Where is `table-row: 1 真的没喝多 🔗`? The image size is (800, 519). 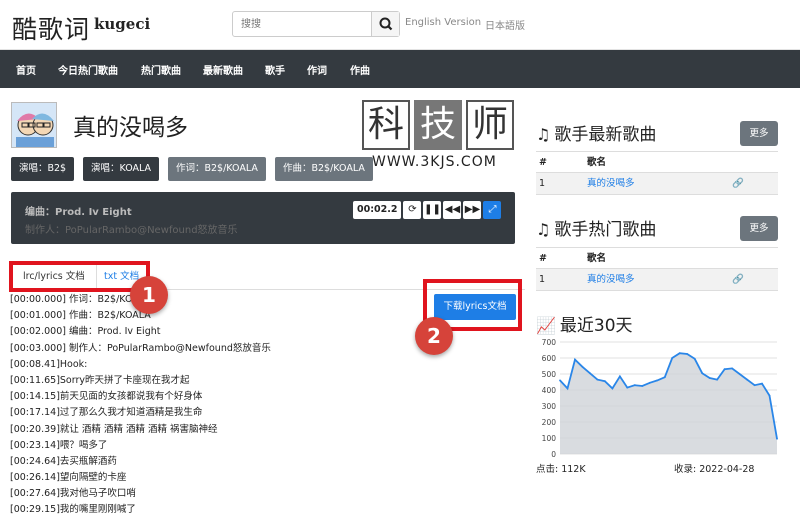
table-row: 1 真的没喝多 🔗 is located at coordinates (657, 184).